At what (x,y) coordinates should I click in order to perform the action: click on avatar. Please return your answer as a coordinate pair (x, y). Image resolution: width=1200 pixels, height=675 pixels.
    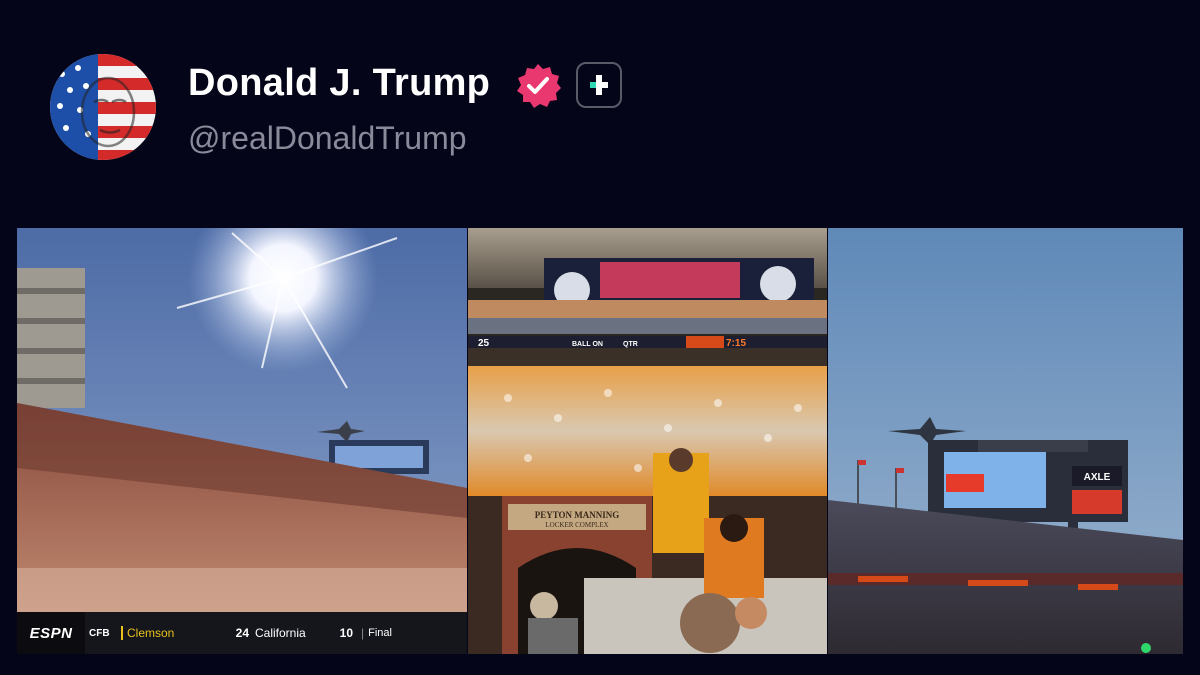
    Looking at the image, I should click on (103, 107).